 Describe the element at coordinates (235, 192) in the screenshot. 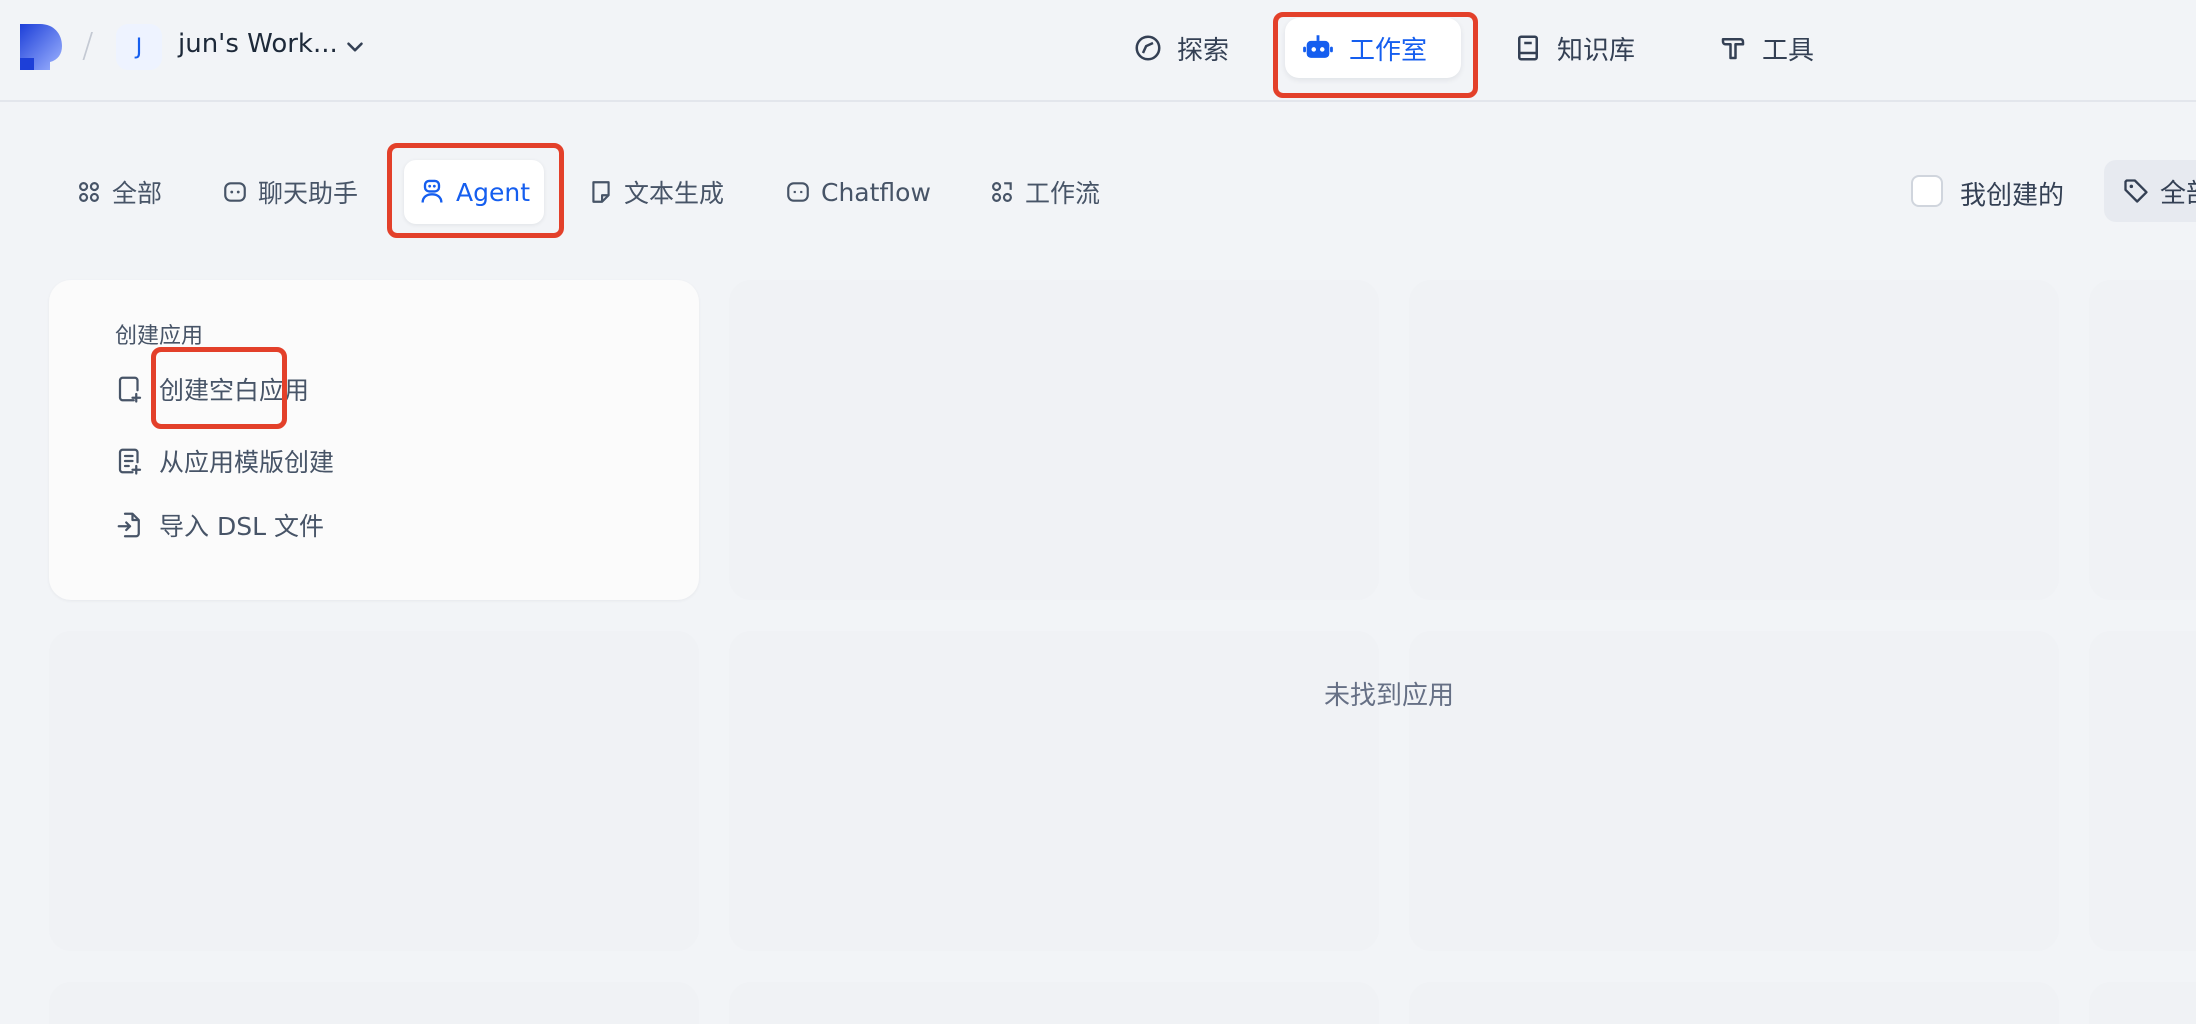

I see `chat-bot-icon` at that location.